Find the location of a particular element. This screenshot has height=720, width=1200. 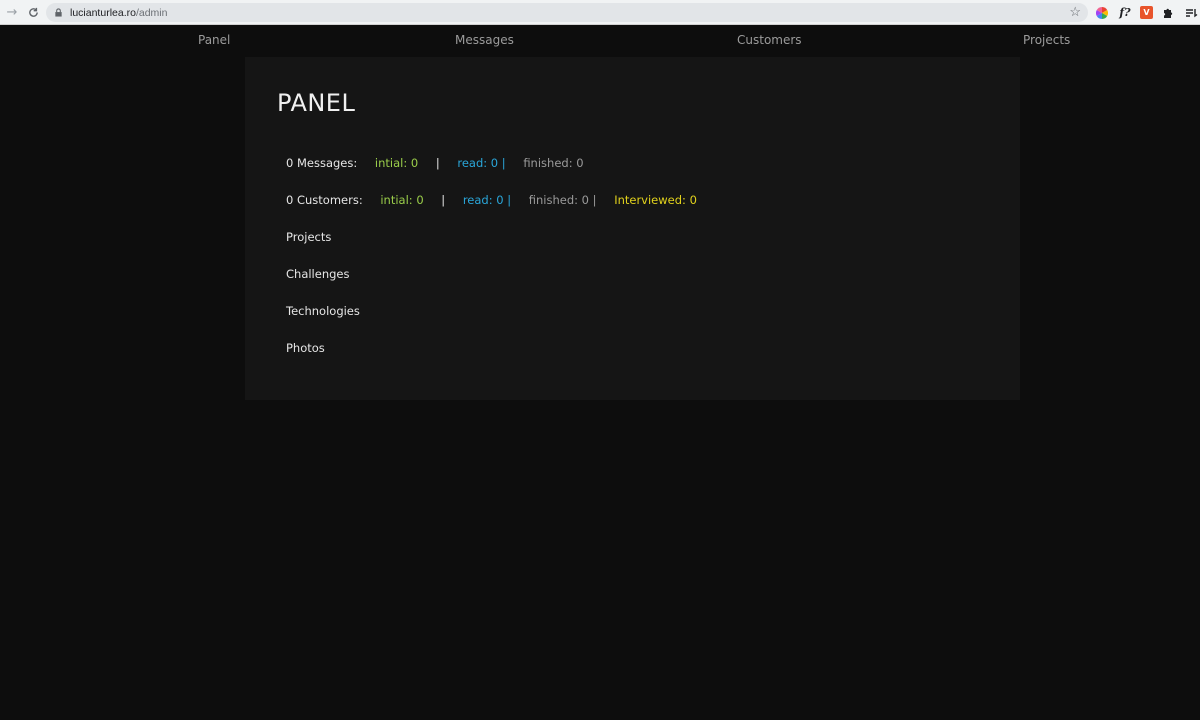

url-host: lucianturlea.ro is located at coordinates (103, 12).